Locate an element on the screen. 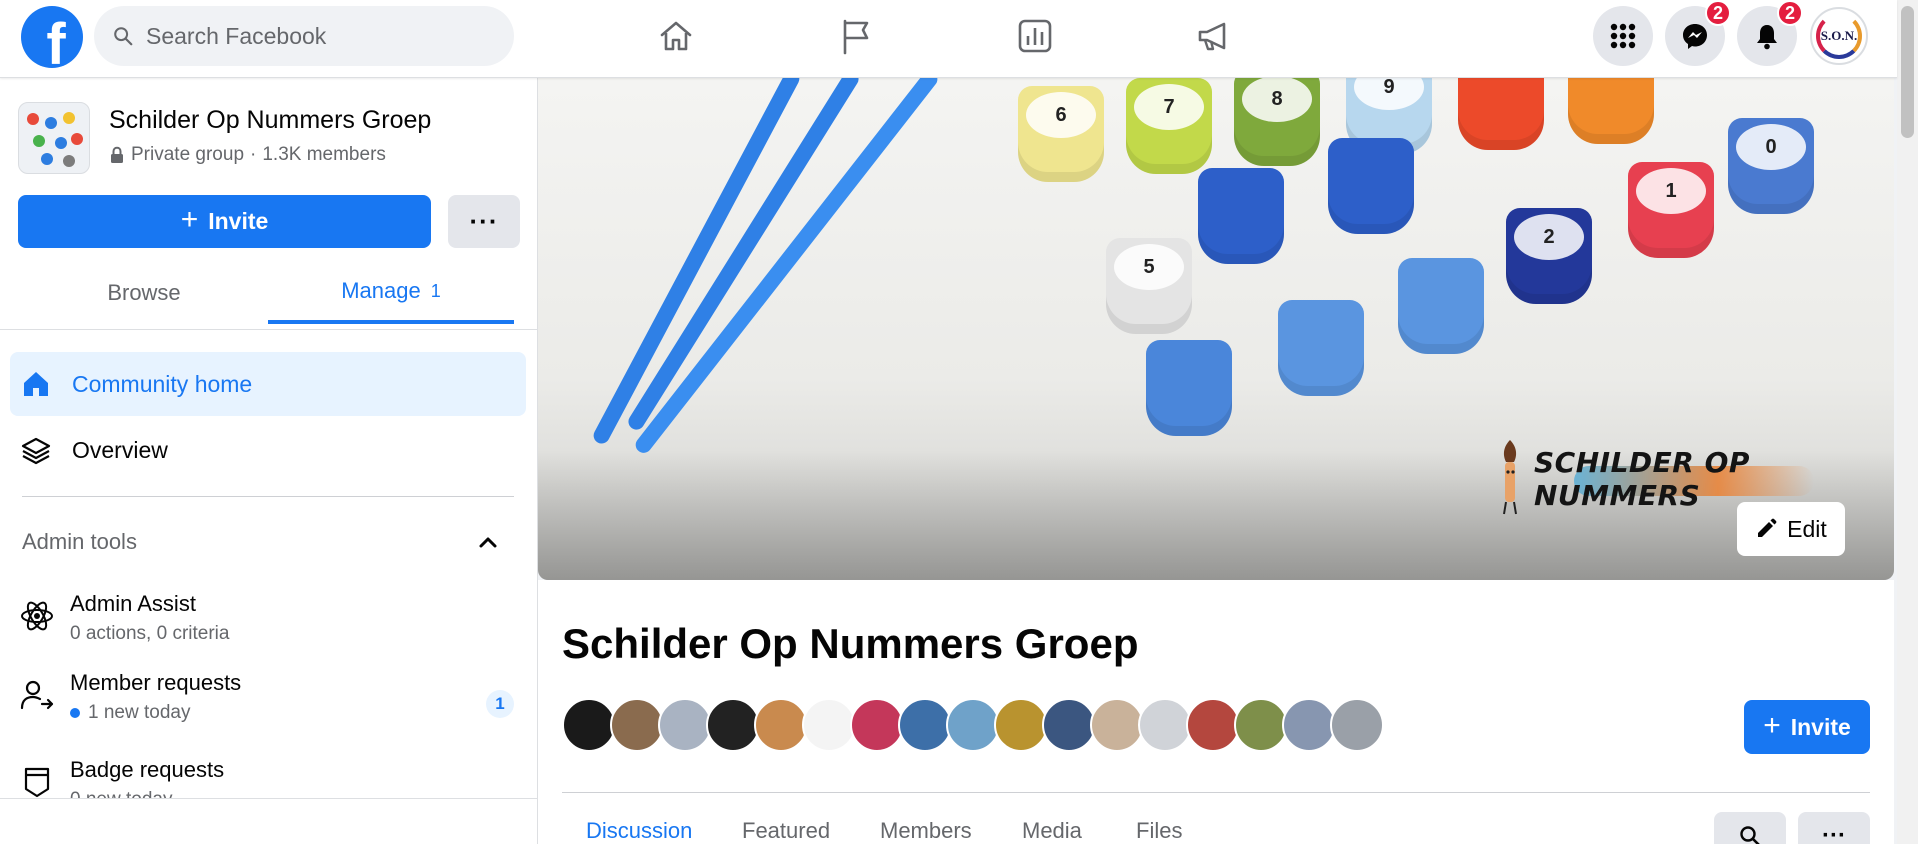  tab-files: Files is located at coordinates (1159, 831).